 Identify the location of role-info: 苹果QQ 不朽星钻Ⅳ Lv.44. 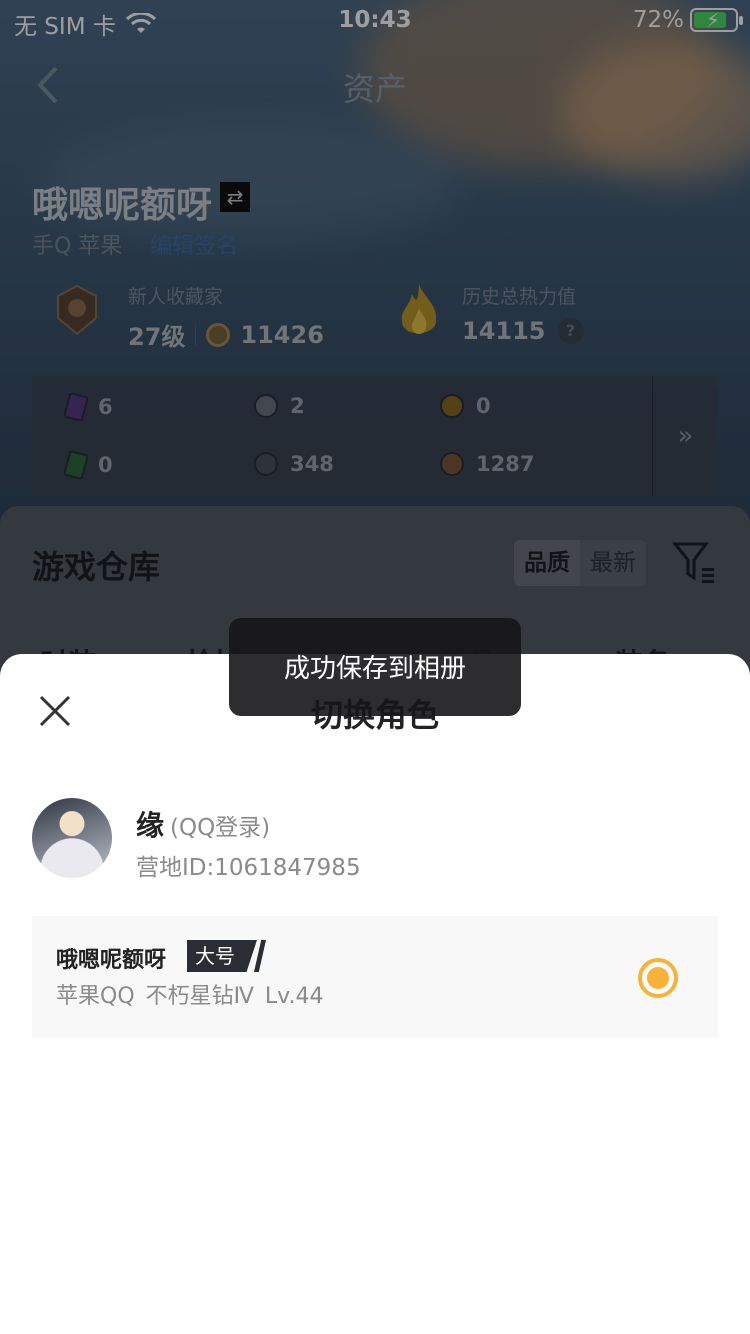
(190, 996).